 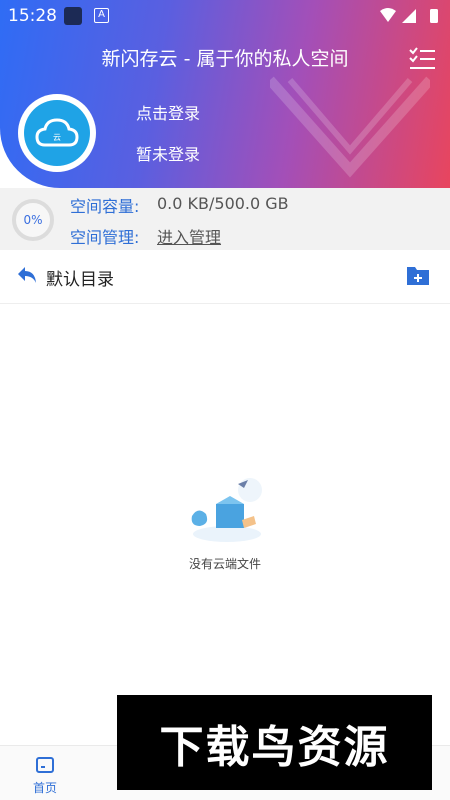 I want to click on usage-ring: 0%, so click(x=33, y=220).